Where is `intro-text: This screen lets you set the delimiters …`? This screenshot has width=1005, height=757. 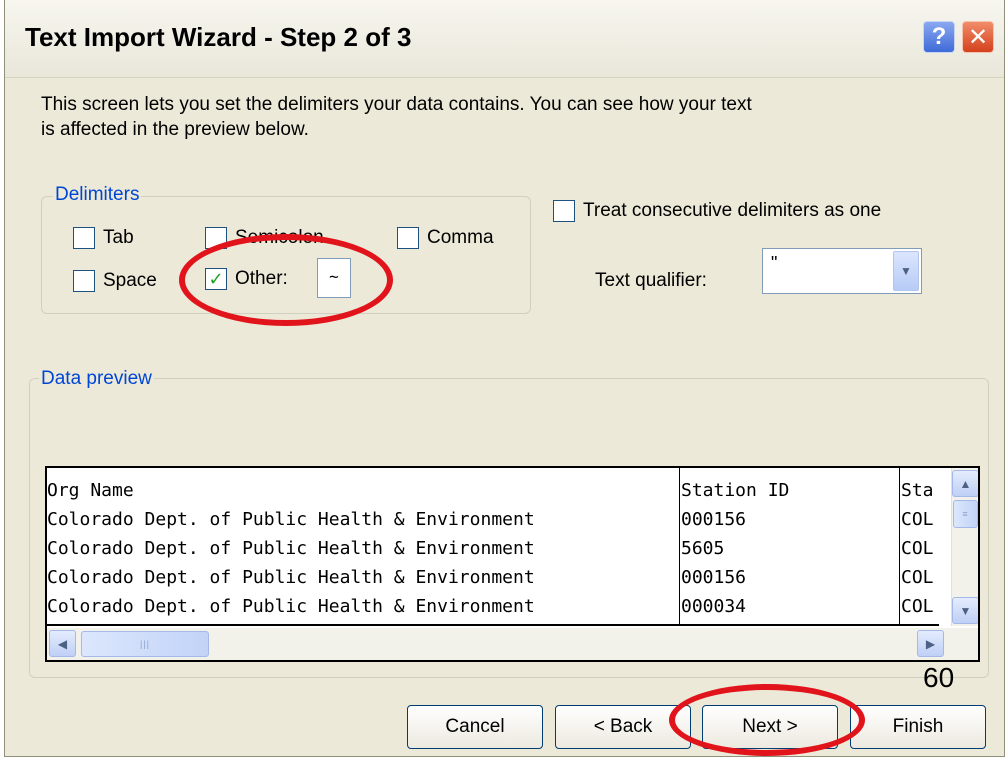 intro-text: This screen lets you set the delimiters … is located at coordinates (396, 117).